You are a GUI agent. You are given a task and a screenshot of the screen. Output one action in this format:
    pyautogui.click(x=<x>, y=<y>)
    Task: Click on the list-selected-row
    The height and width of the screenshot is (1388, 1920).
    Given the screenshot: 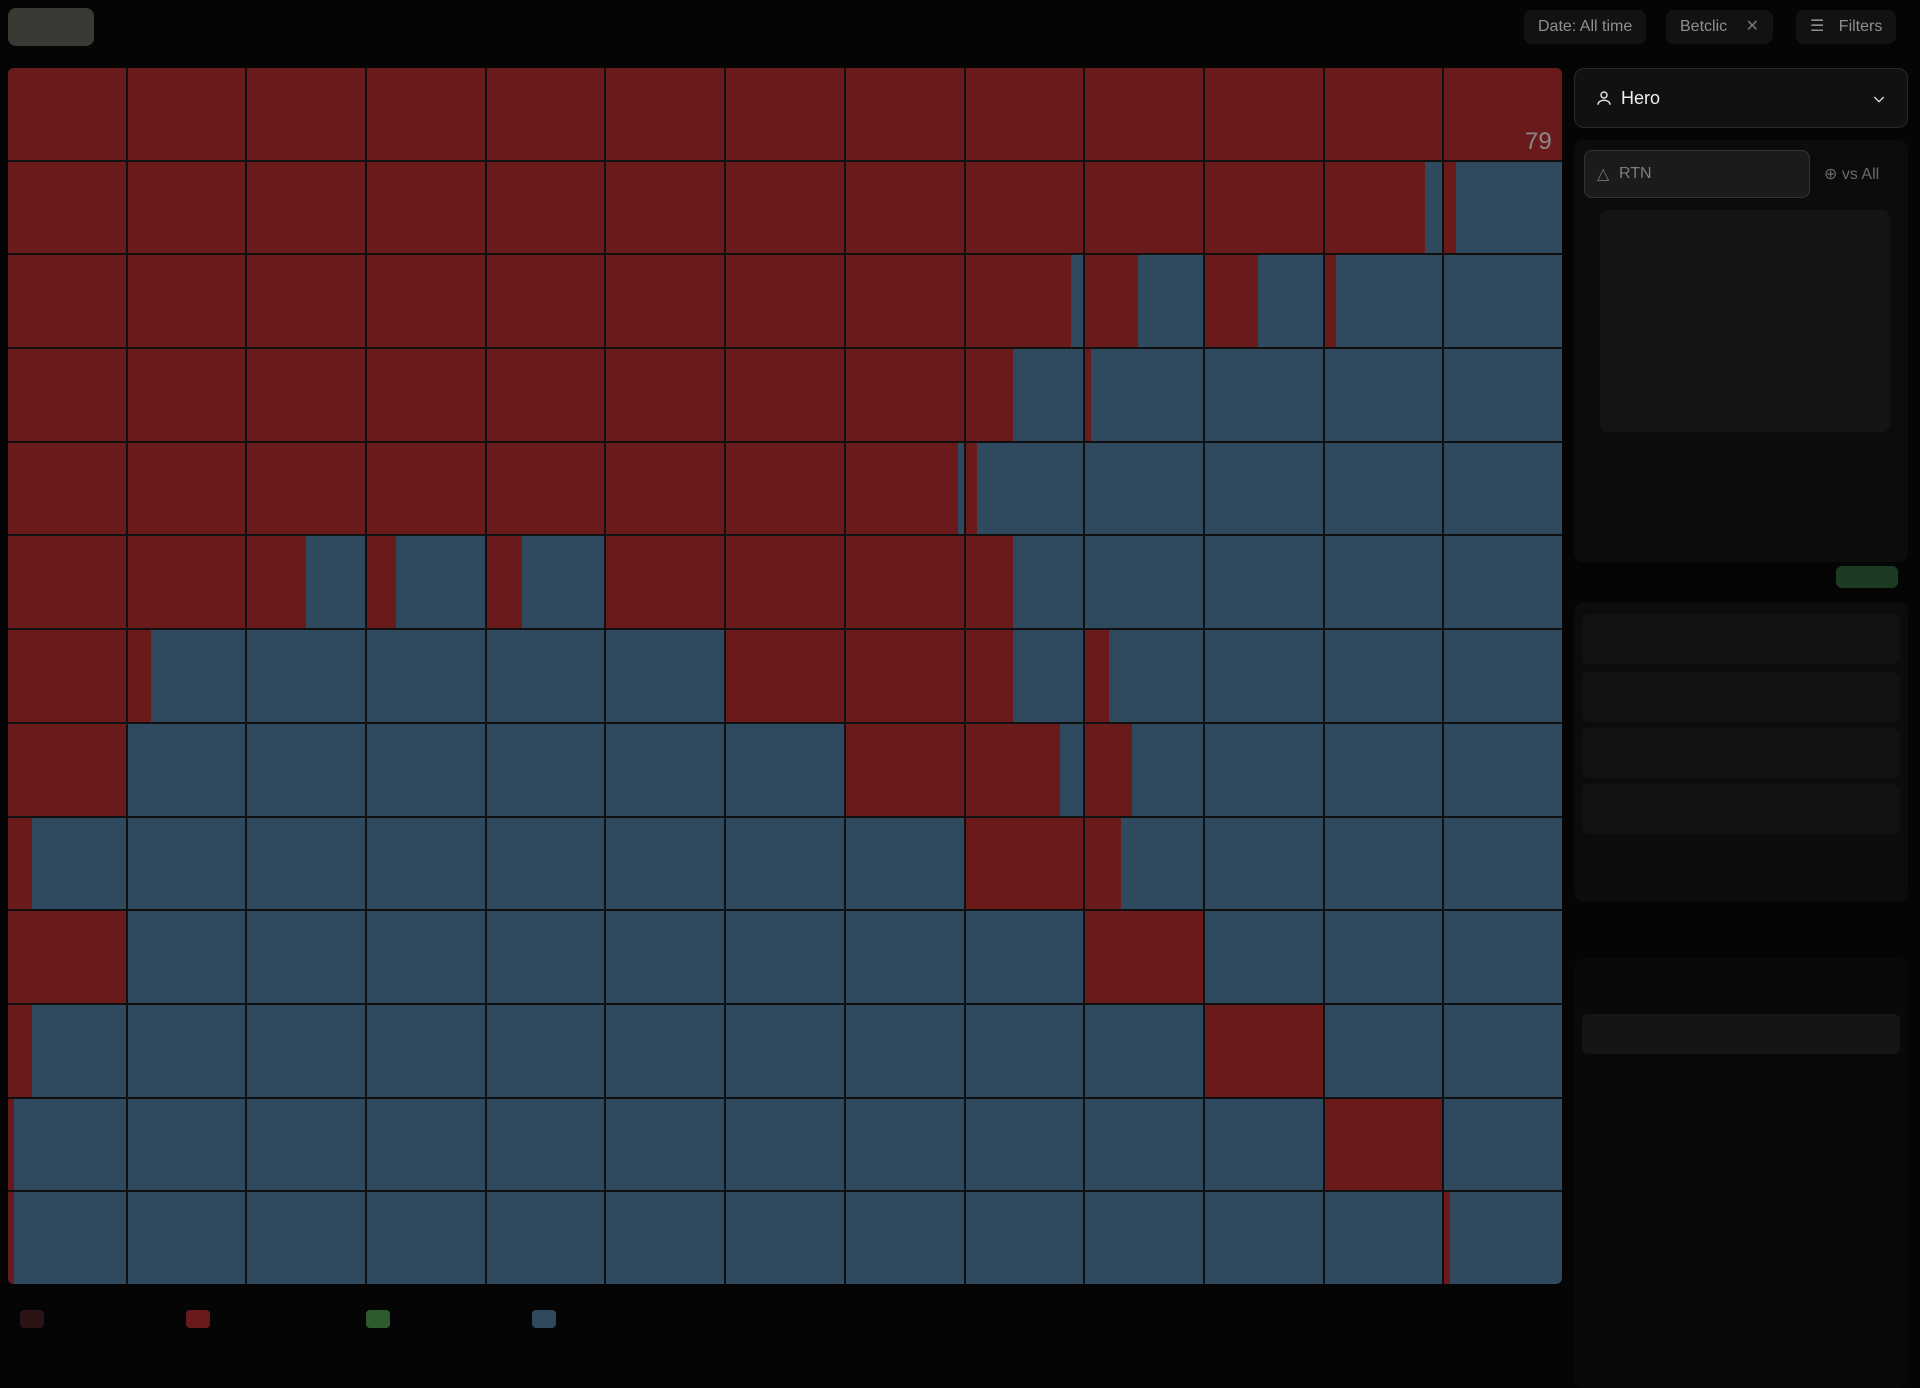 What is the action you would take?
    pyautogui.click(x=1741, y=1034)
    